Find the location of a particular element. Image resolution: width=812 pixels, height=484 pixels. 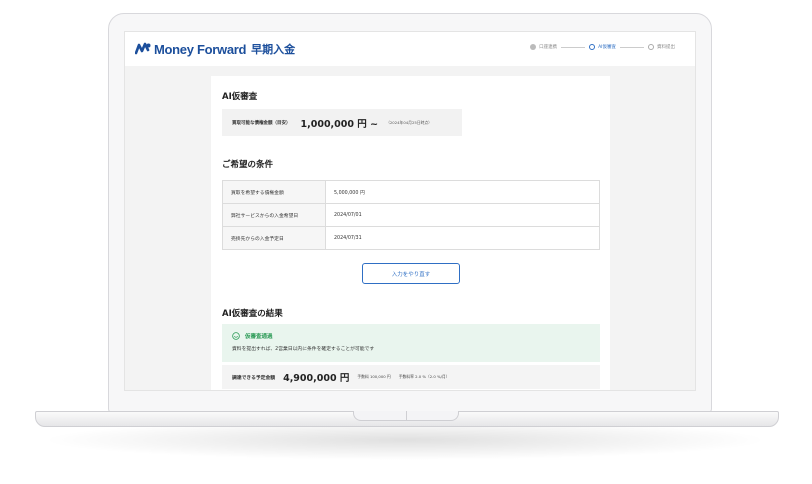

condition-key: 弊社サービスからの入金希望日 is located at coordinates (274, 215).